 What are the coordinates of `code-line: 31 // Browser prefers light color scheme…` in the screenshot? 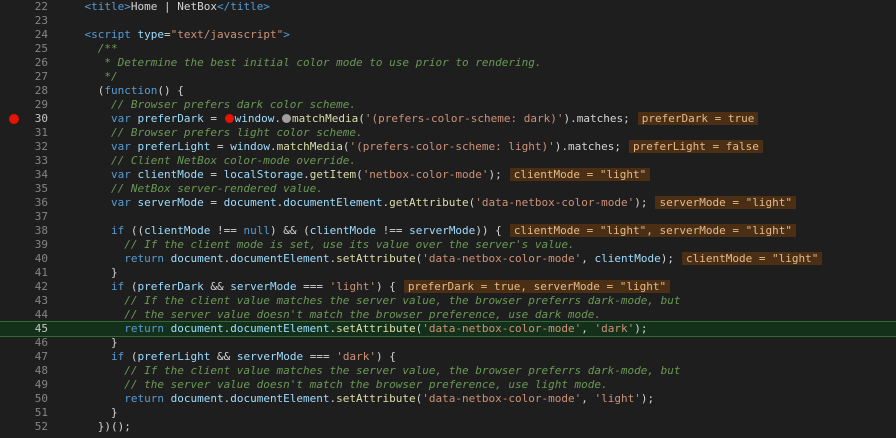 It's located at (448, 133).